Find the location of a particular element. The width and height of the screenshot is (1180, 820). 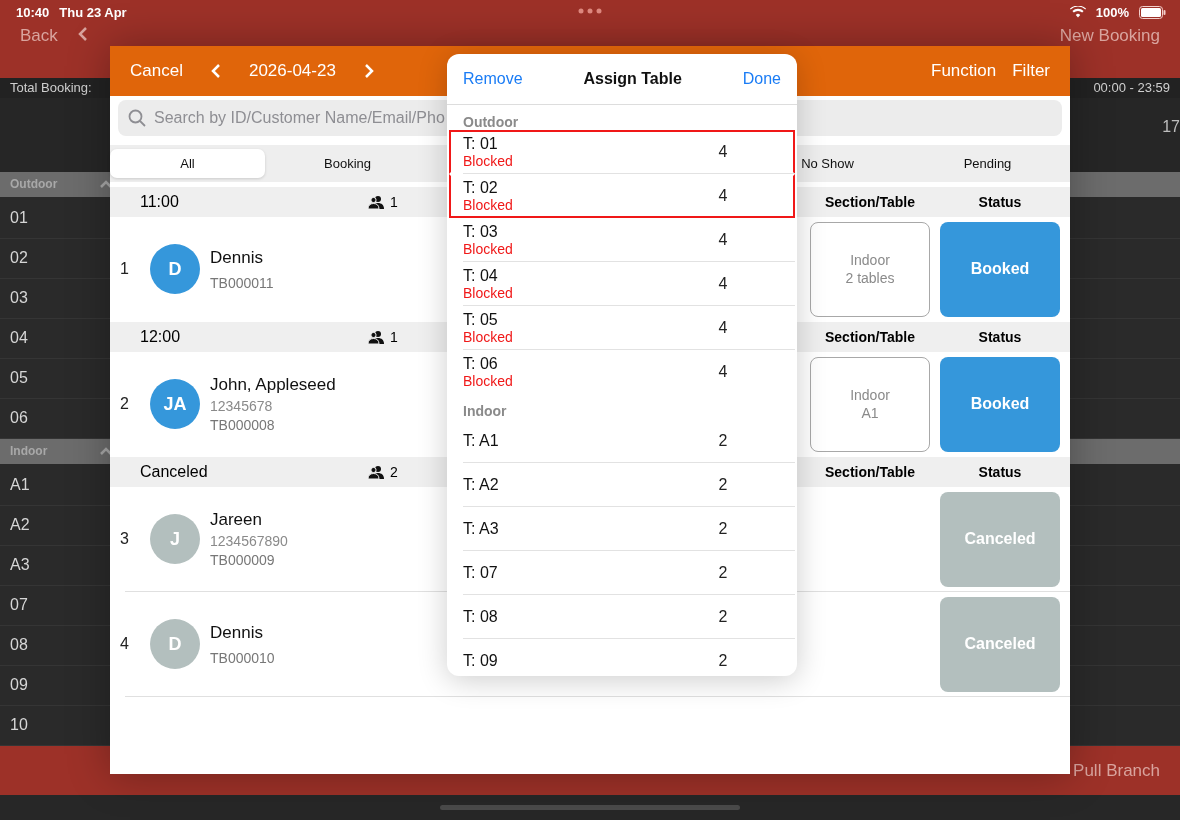

table-name: 09 is located at coordinates (19, 685).